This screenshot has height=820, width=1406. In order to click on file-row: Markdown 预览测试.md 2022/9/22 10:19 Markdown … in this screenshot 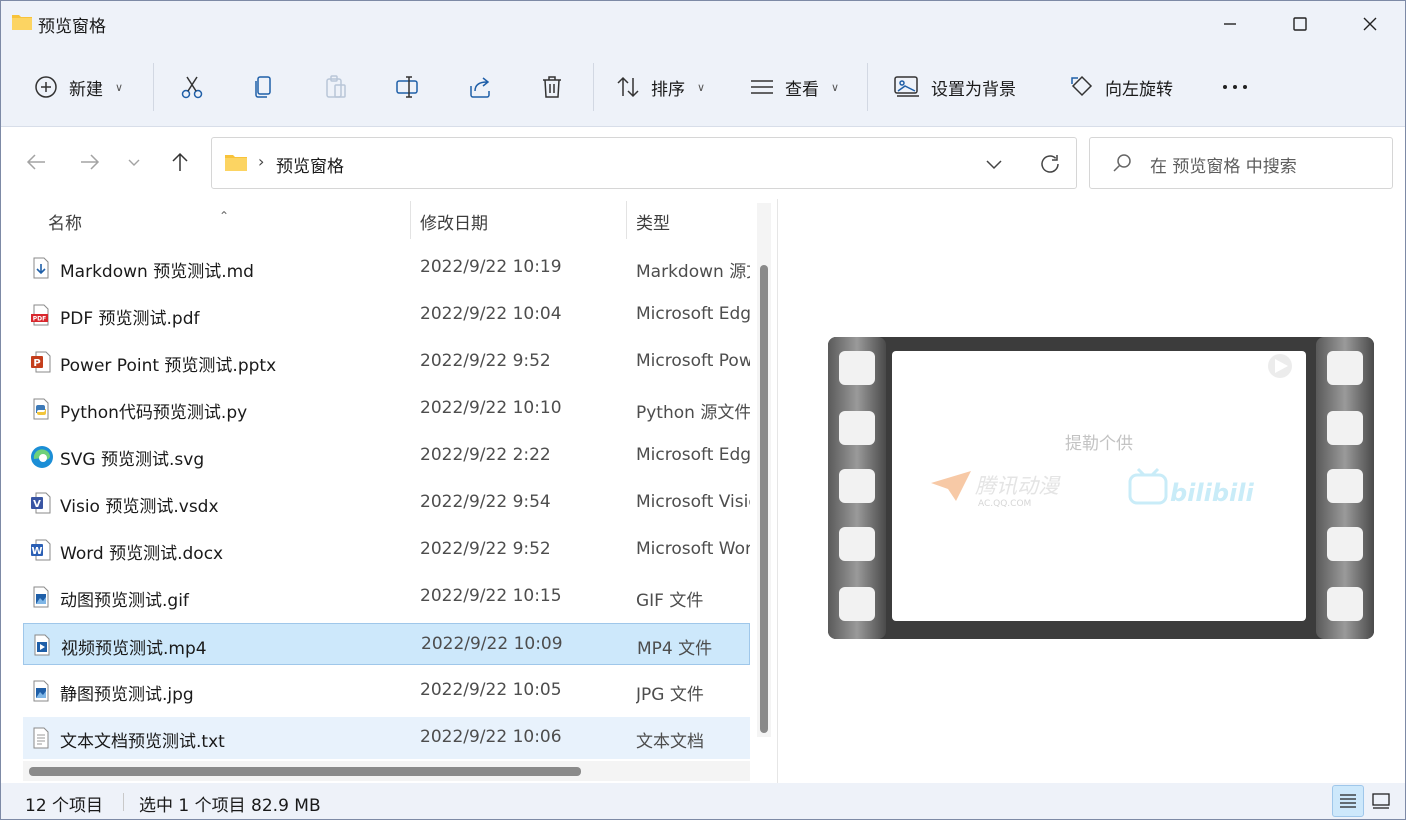, I will do `click(386, 268)`.